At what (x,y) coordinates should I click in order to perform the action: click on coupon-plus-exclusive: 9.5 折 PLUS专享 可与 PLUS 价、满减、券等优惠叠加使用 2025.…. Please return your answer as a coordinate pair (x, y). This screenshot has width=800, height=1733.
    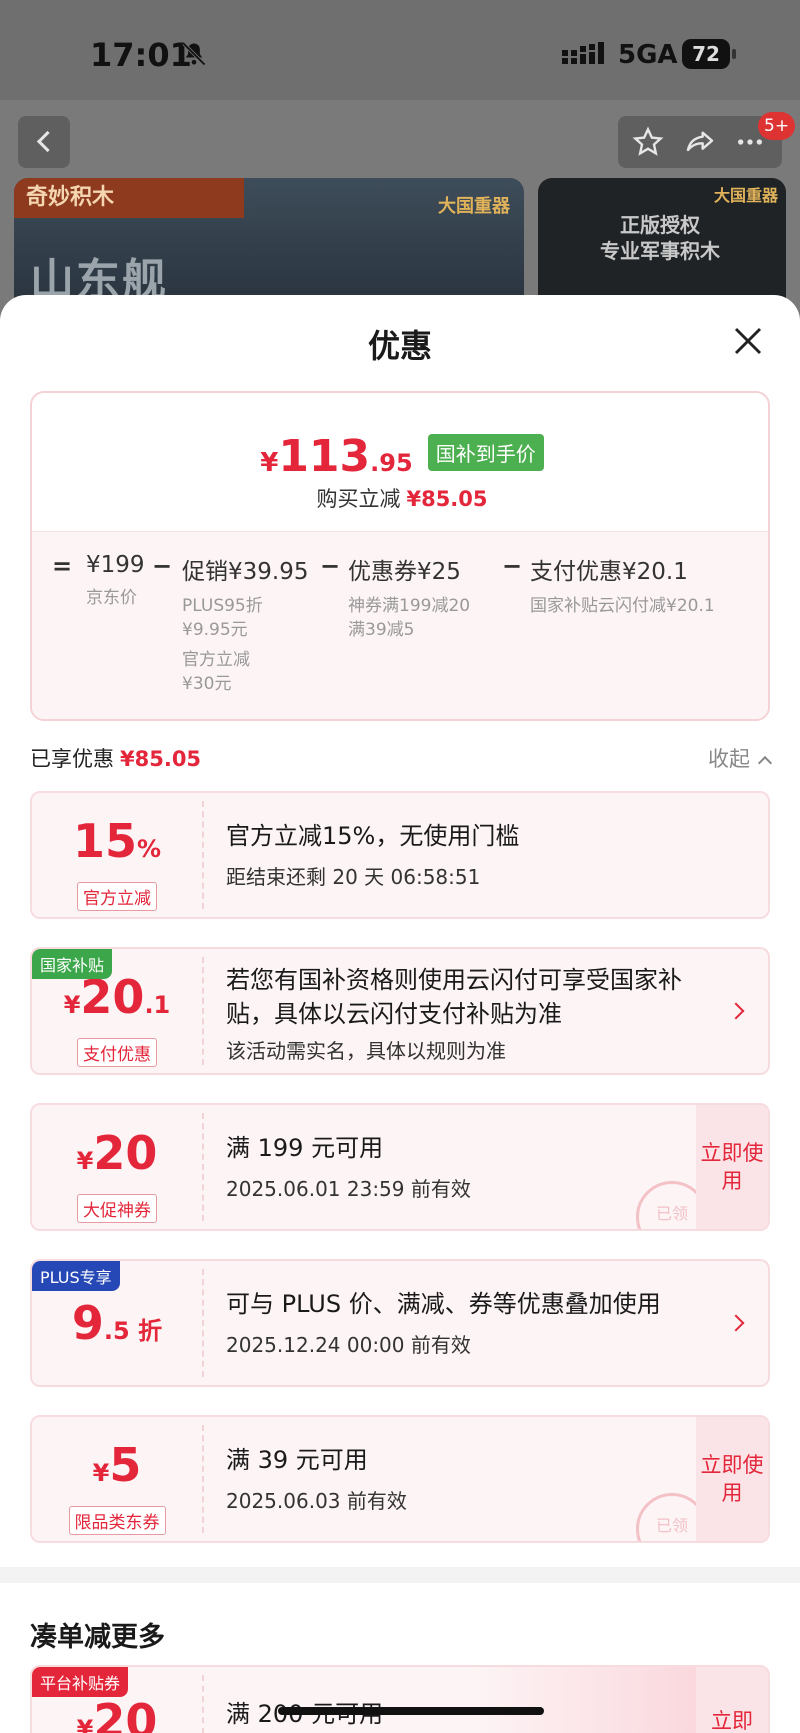
    Looking at the image, I should click on (400, 1323).